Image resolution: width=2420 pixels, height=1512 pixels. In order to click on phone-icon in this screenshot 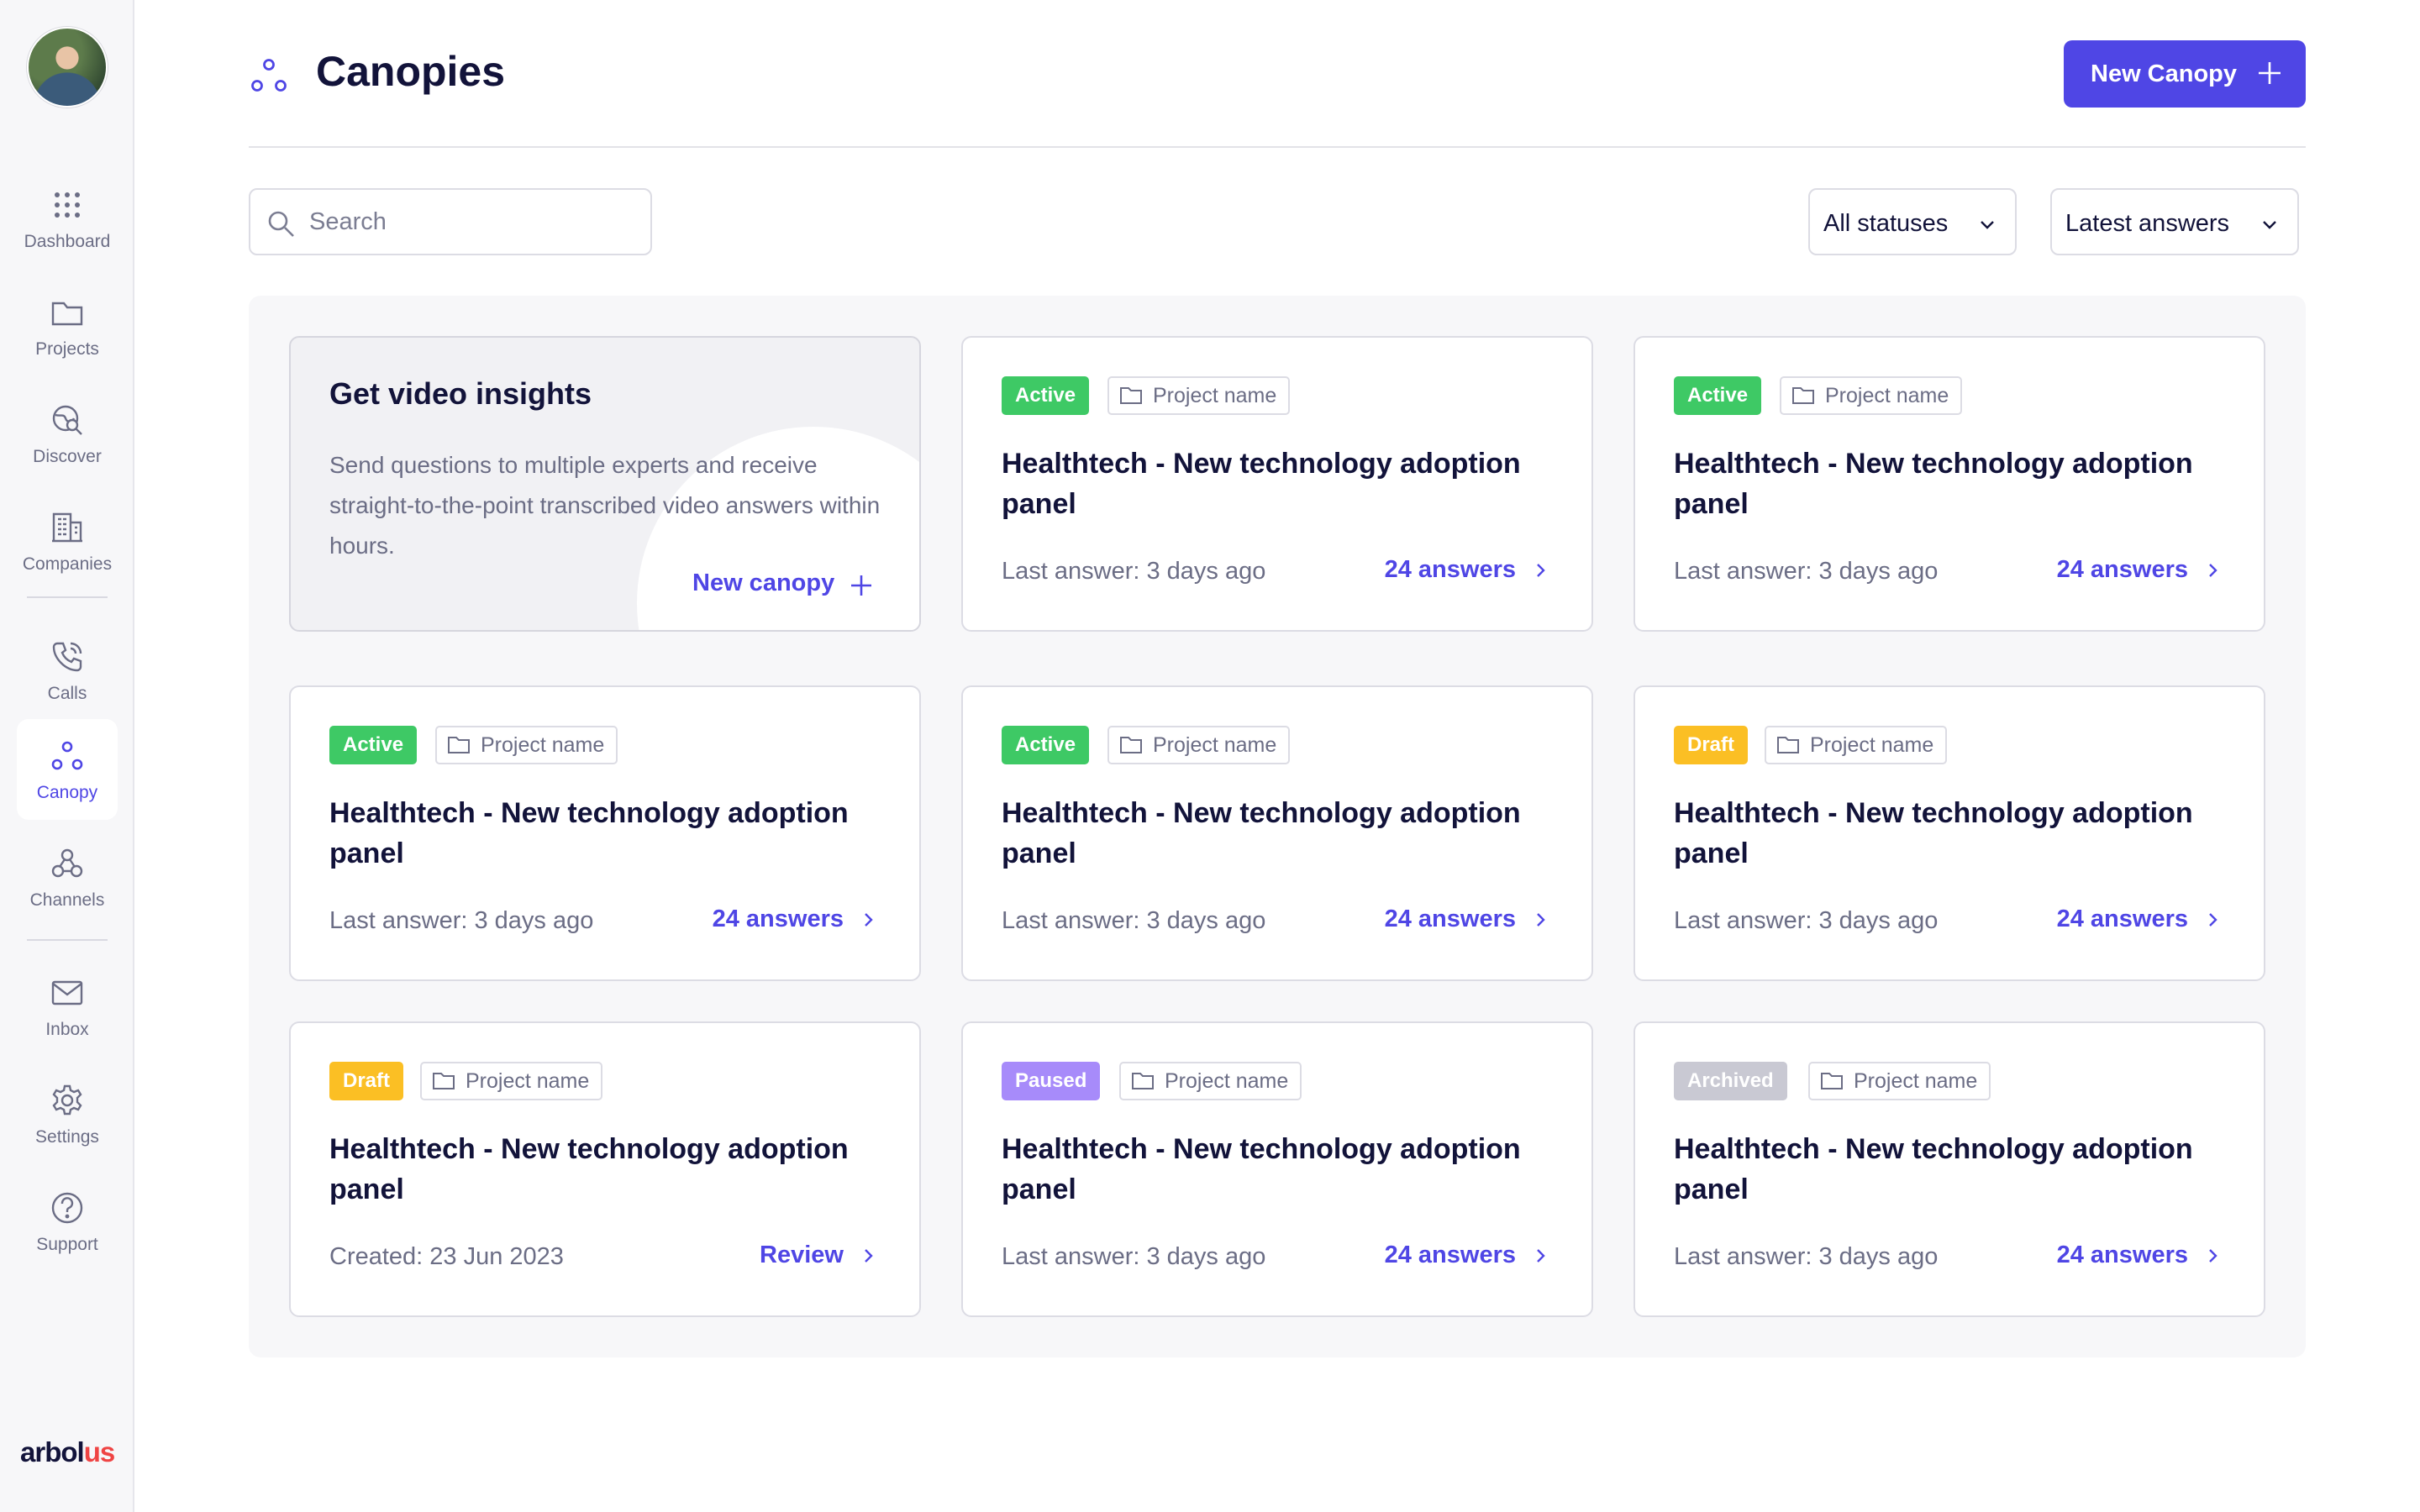, I will do `click(67, 657)`.